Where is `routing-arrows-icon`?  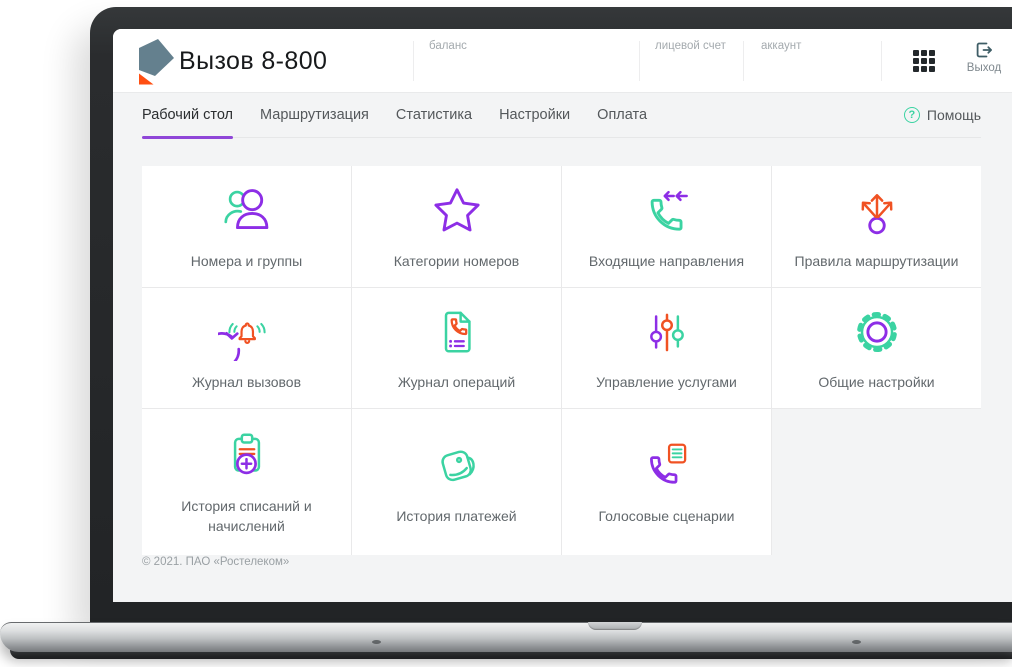
routing-arrows-icon is located at coordinates (876, 213).